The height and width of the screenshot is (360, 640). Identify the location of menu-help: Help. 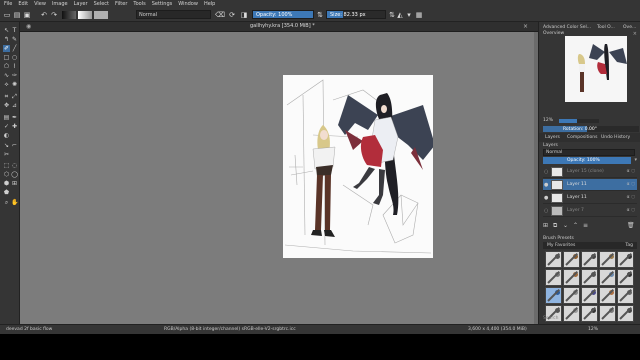
(209, 4).